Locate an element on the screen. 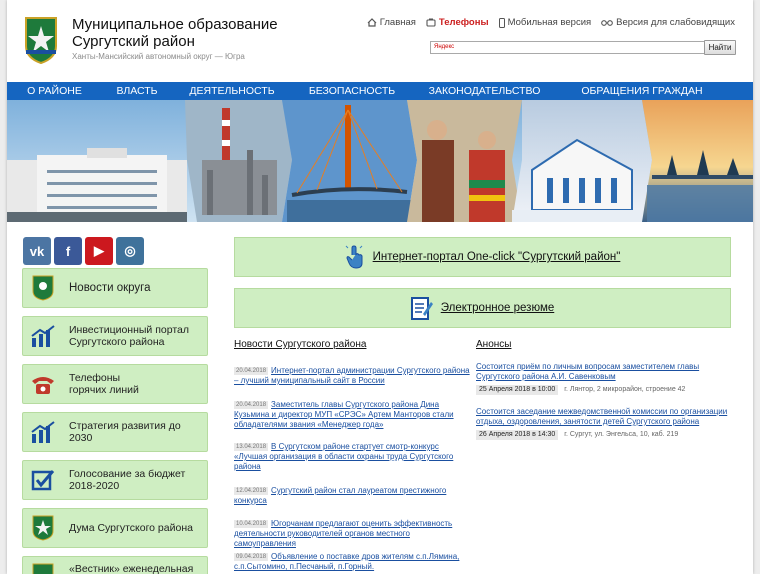  sidebar-item-label: Стратегия развития до is located at coordinates (125, 426).